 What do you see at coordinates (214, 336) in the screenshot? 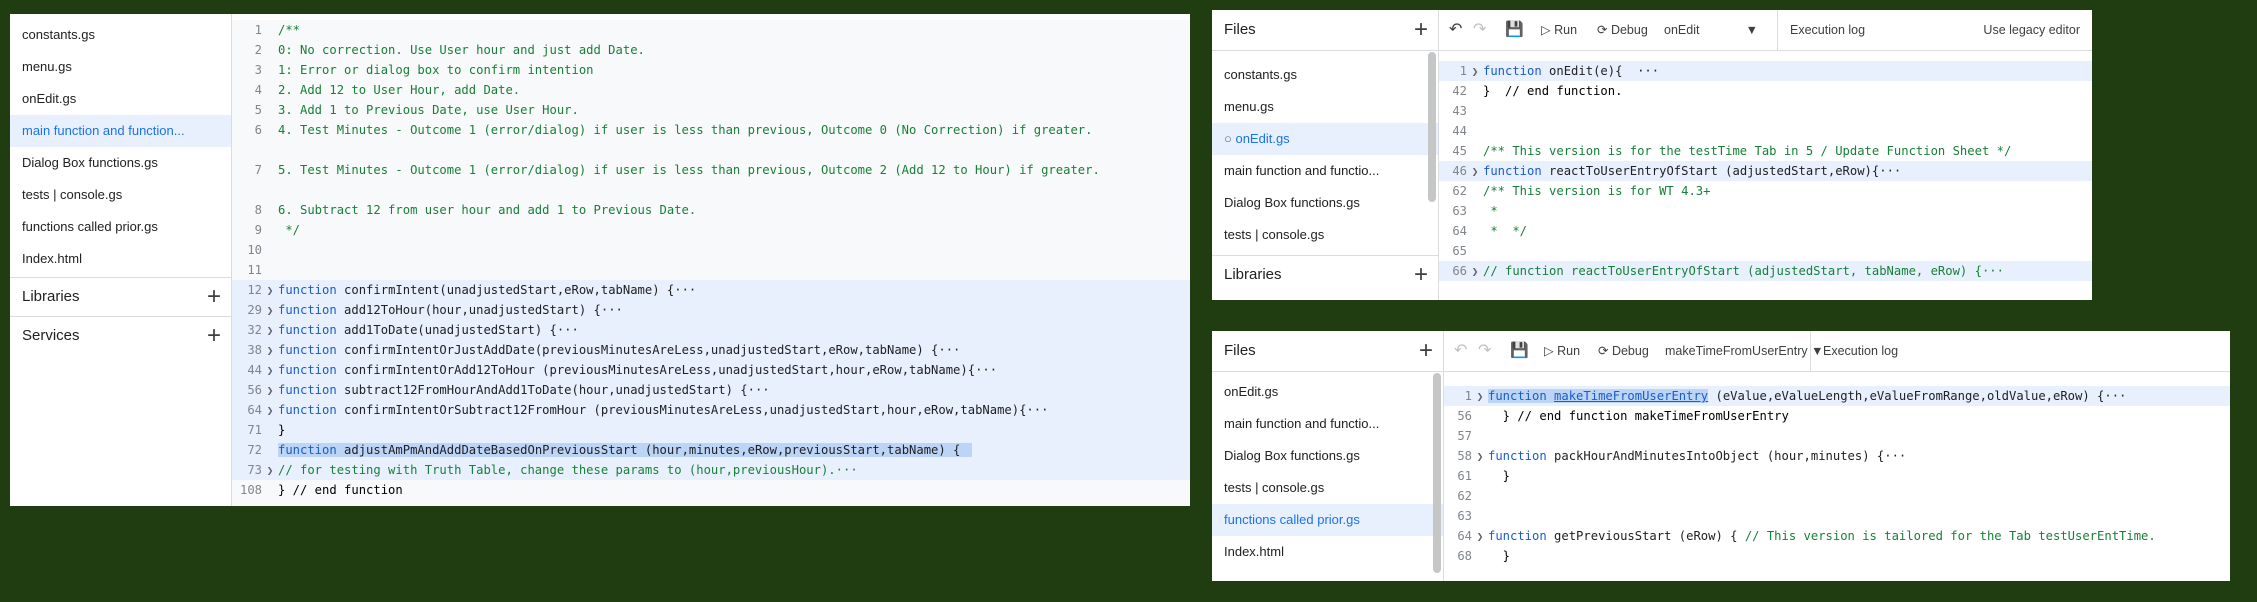
I see `add-service-icon: +` at bounding box center [214, 336].